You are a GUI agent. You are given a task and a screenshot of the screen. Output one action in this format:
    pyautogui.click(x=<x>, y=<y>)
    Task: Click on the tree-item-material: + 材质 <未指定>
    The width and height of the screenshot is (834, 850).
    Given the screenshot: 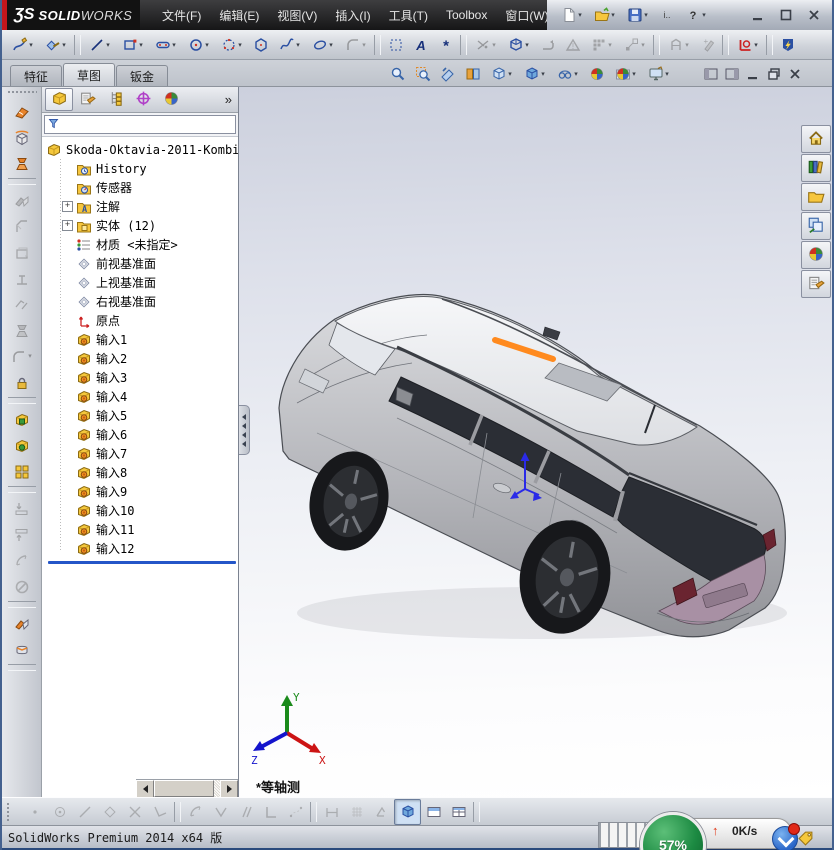 What is the action you would take?
    pyautogui.click(x=150, y=244)
    